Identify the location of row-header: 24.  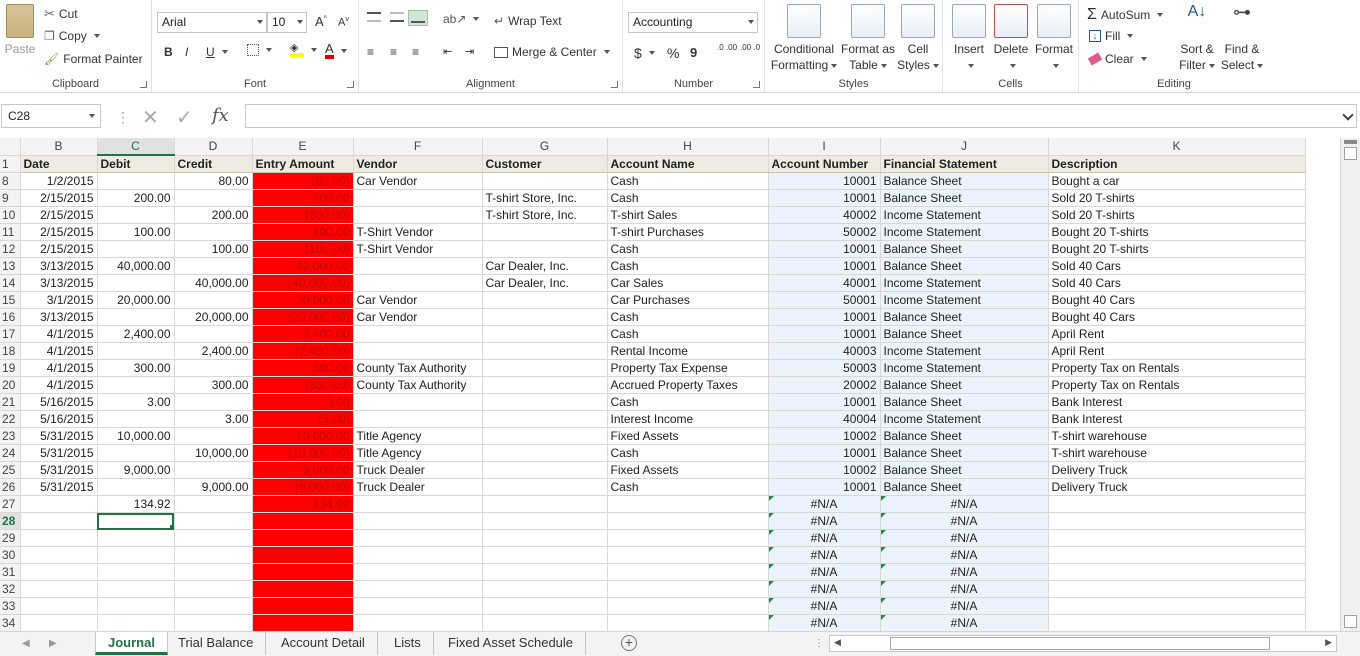
(10, 453).